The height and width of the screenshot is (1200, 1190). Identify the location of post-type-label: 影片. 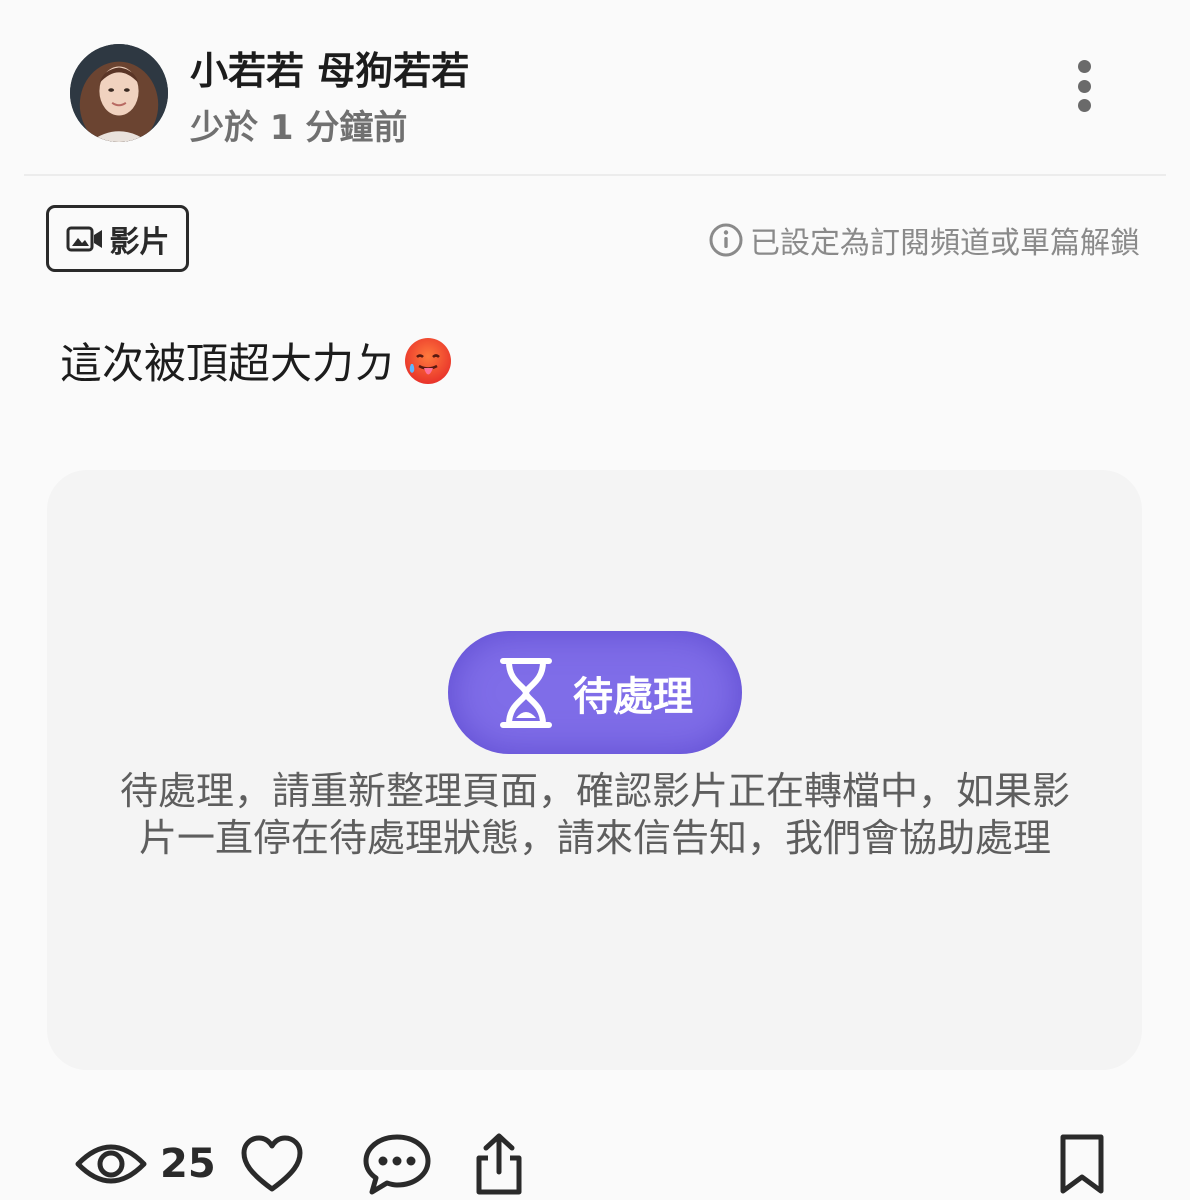
(139, 242).